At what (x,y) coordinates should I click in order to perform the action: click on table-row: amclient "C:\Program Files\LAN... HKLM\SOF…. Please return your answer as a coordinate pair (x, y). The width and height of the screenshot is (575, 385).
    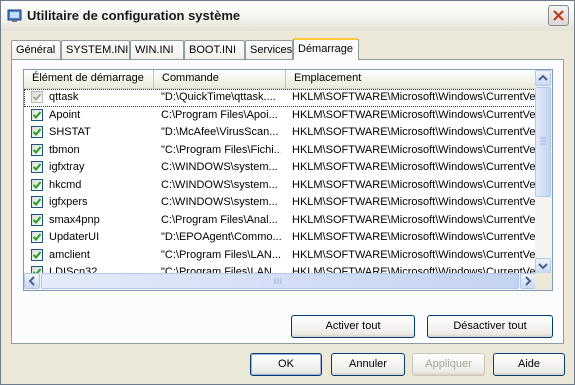
    Looking at the image, I should click on (280, 256).